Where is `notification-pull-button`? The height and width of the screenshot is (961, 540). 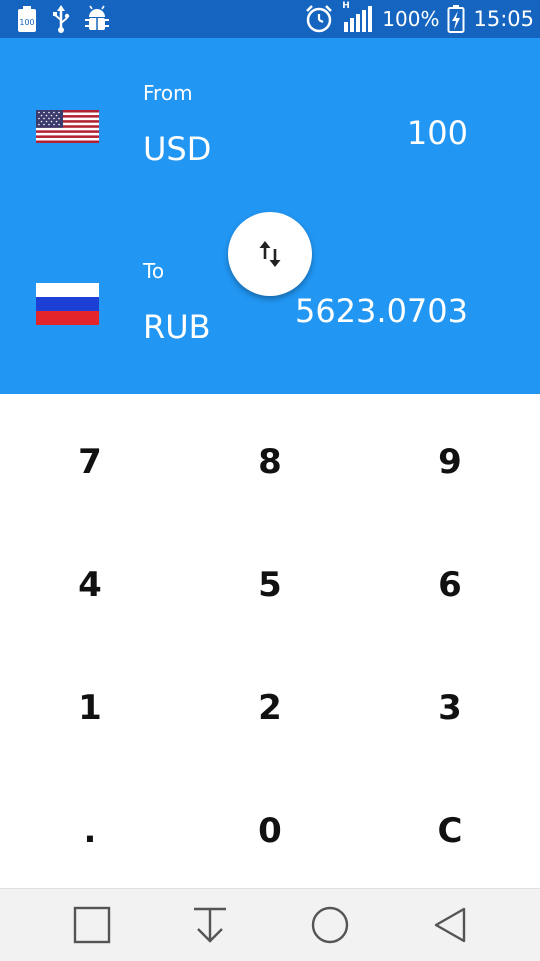 notification-pull-button is located at coordinates (210, 925).